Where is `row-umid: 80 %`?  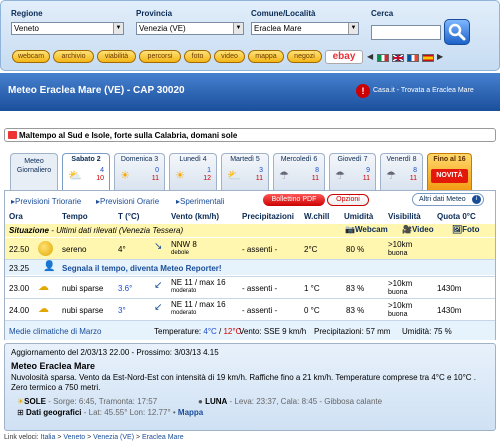
row-umid: 80 % is located at coordinates (355, 249).